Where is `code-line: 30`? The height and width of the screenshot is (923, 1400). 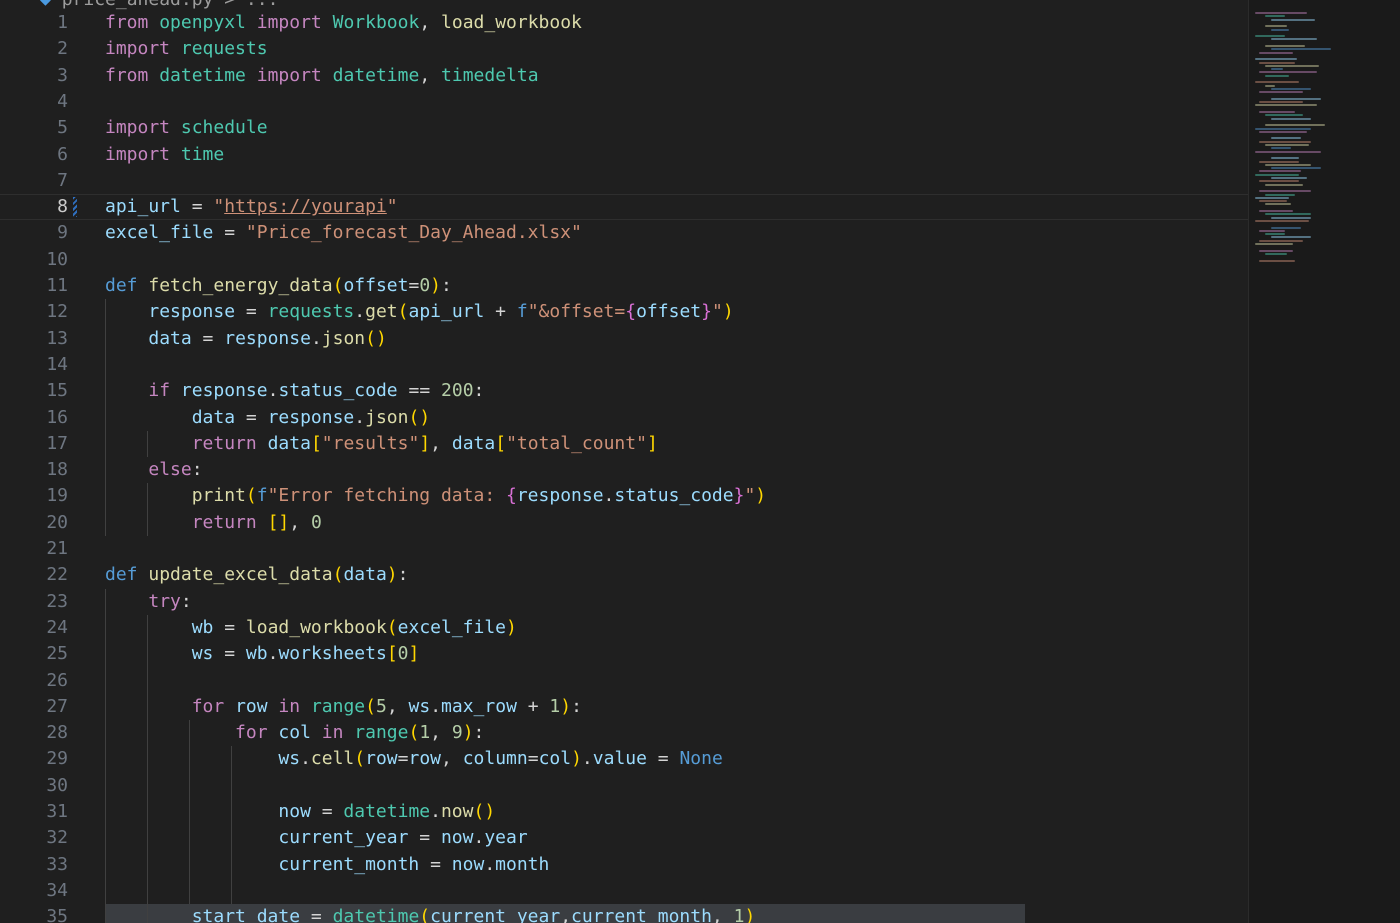
code-line: 30 is located at coordinates (624, 786).